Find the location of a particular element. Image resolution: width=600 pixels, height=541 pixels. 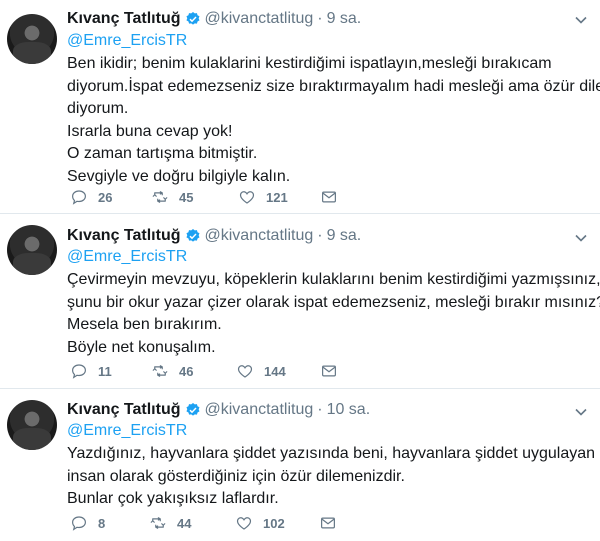

like-button: 102 is located at coordinates (277, 523).